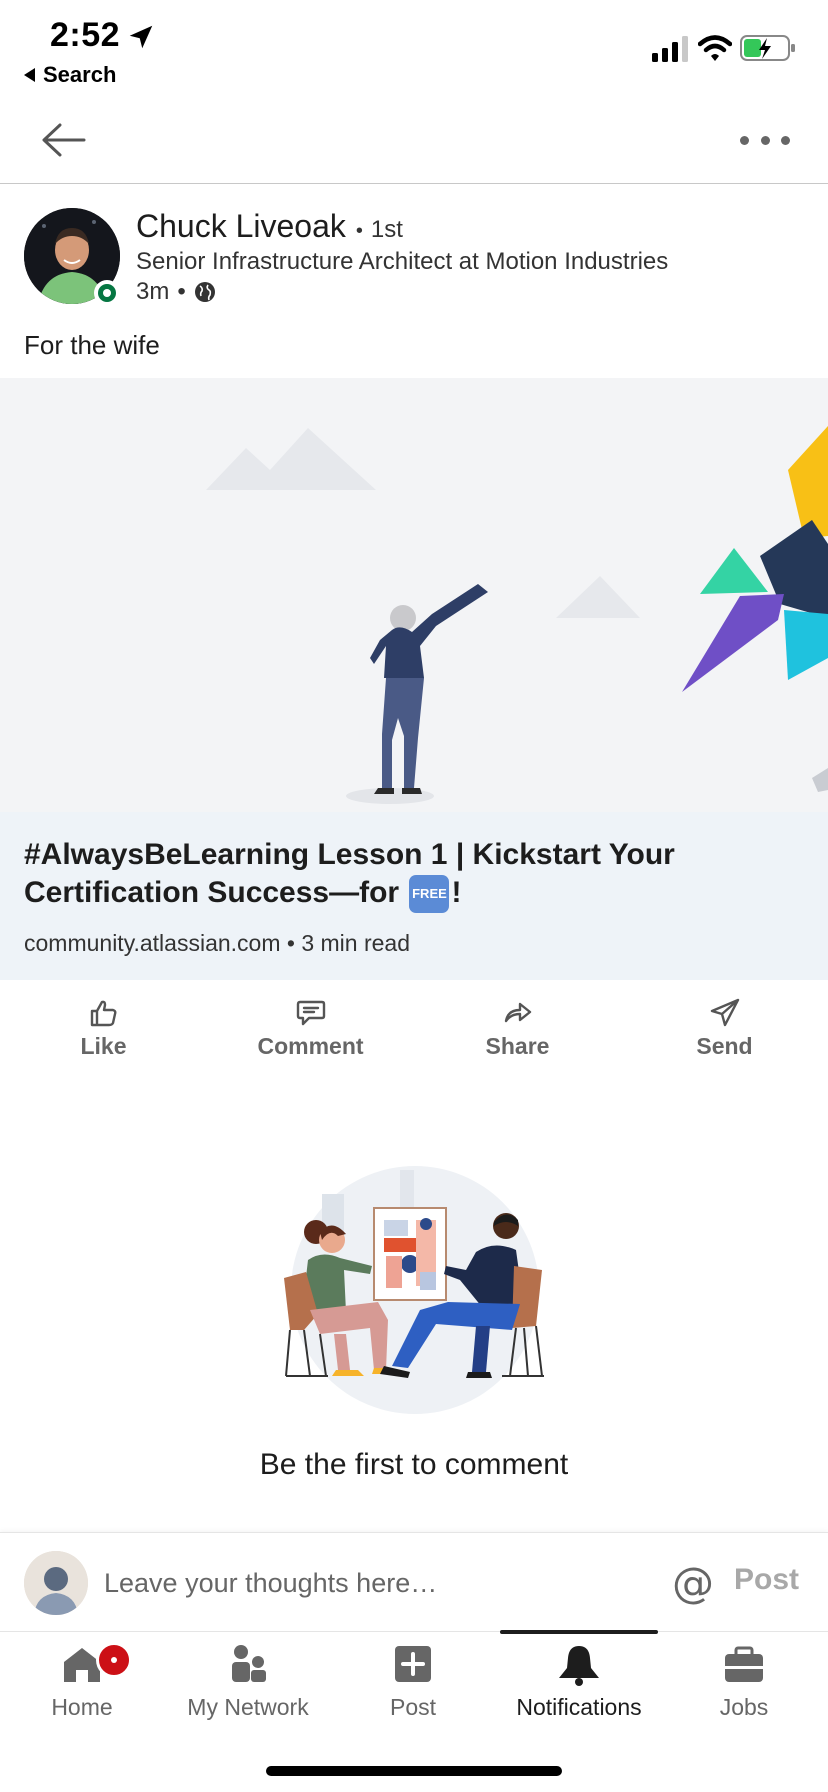 This screenshot has width=828, height=1792. What do you see at coordinates (103, 1013) in the screenshot?
I see `thumbs-up-icon` at bounding box center [103, 1013].